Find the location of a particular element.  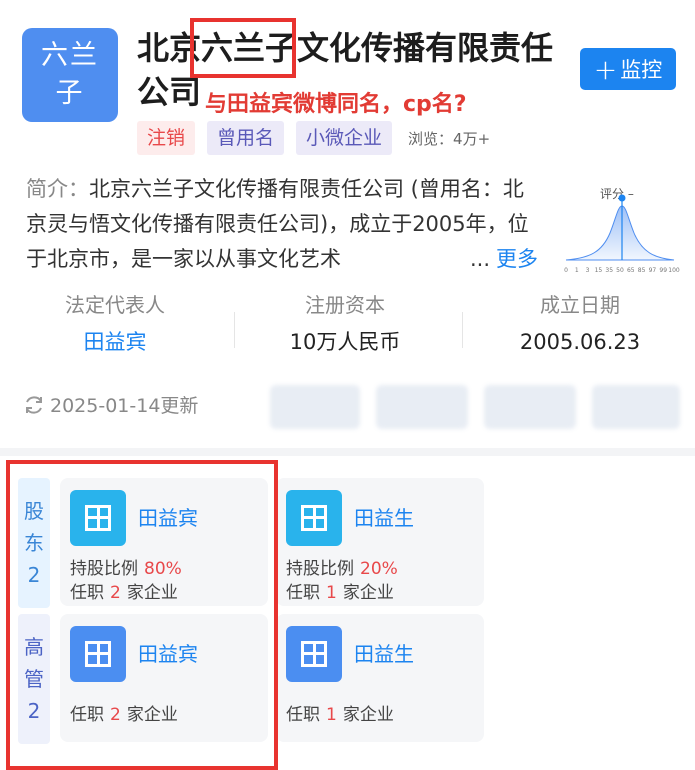

score-distribution-chart: 0 1 3 15 35 50 65 85 97 99 100 is located at coordinates (620, 228).